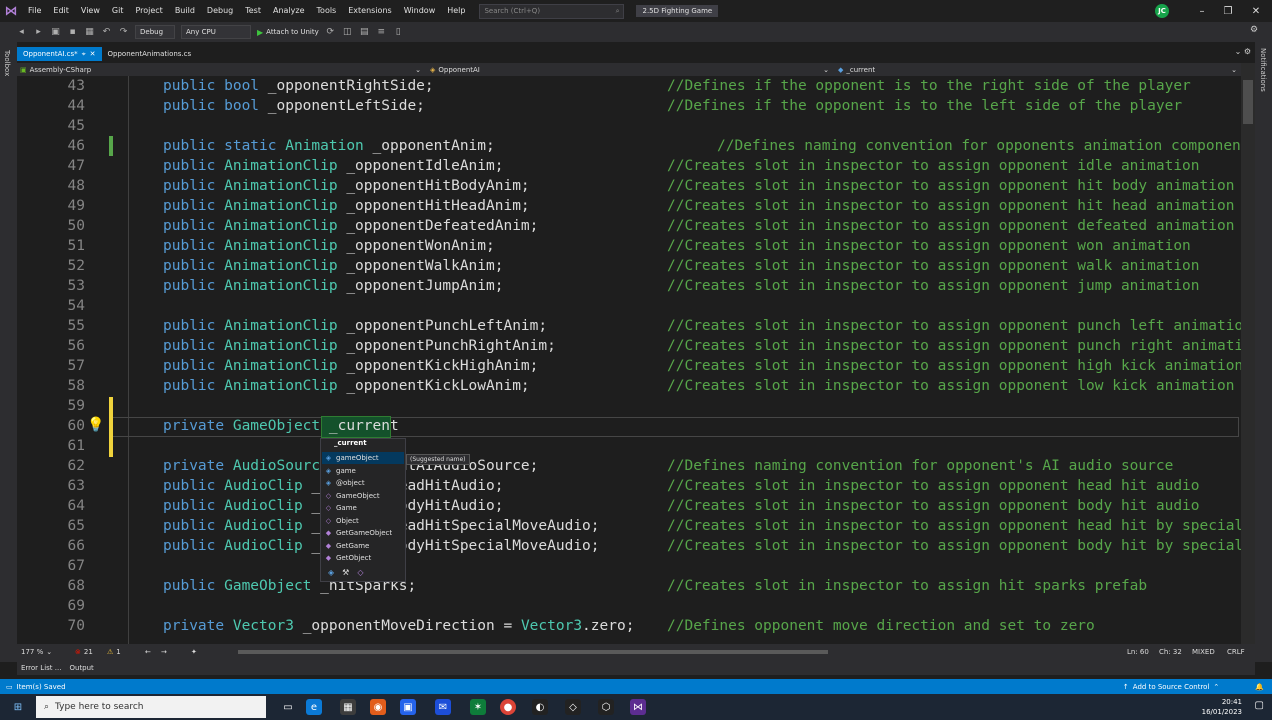  I want to click on avatar: JC, so click(1162, 11).